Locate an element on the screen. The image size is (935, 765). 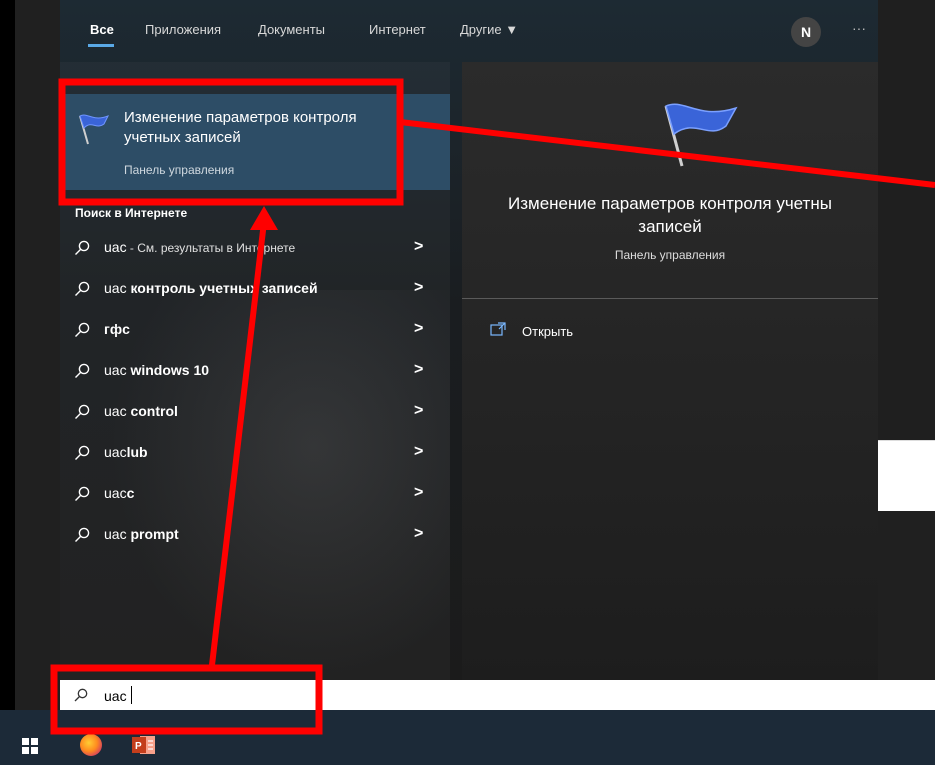
suggestion-completion: lub is located at coordinates (137, 452).